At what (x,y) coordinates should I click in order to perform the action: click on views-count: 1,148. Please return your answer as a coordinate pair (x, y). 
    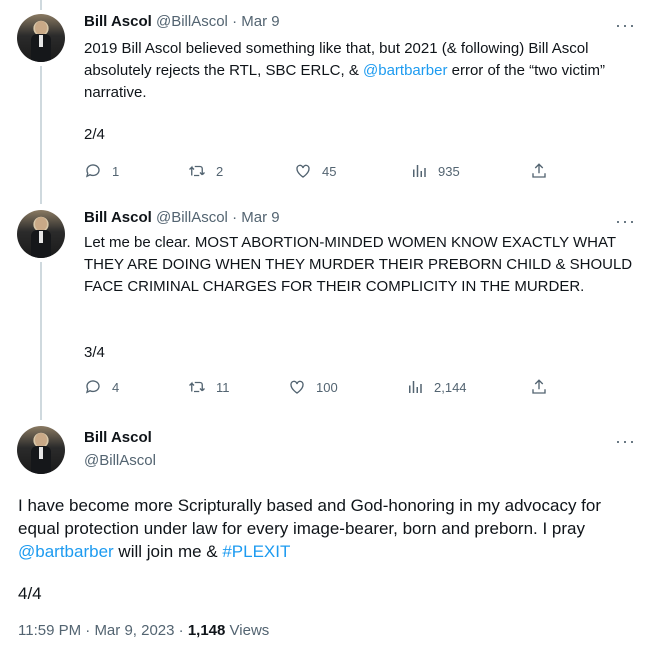
    Looking at the image, I should click on (206, 630).